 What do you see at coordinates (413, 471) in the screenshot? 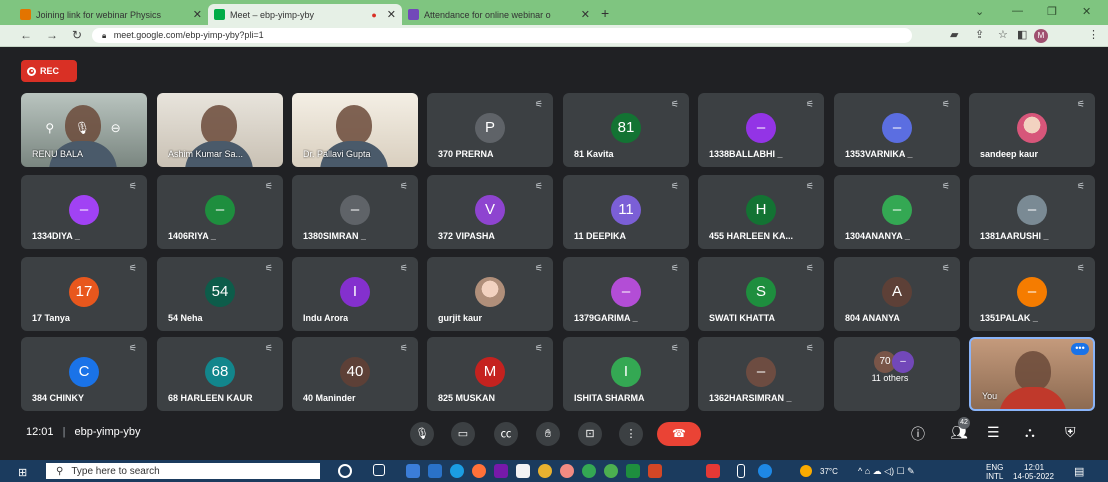
I see `taskbar-app-icon` at bounding box center [413, 471].